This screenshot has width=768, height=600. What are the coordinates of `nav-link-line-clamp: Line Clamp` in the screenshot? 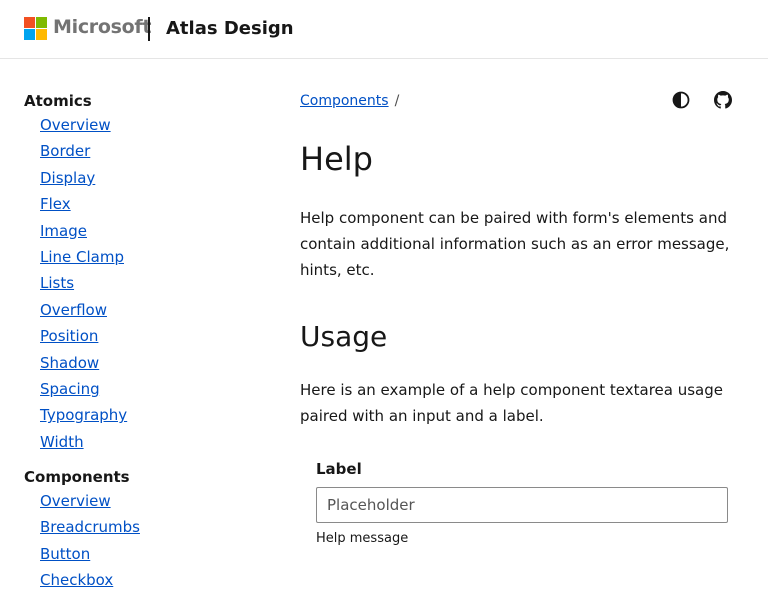 It's located at (82, 257).